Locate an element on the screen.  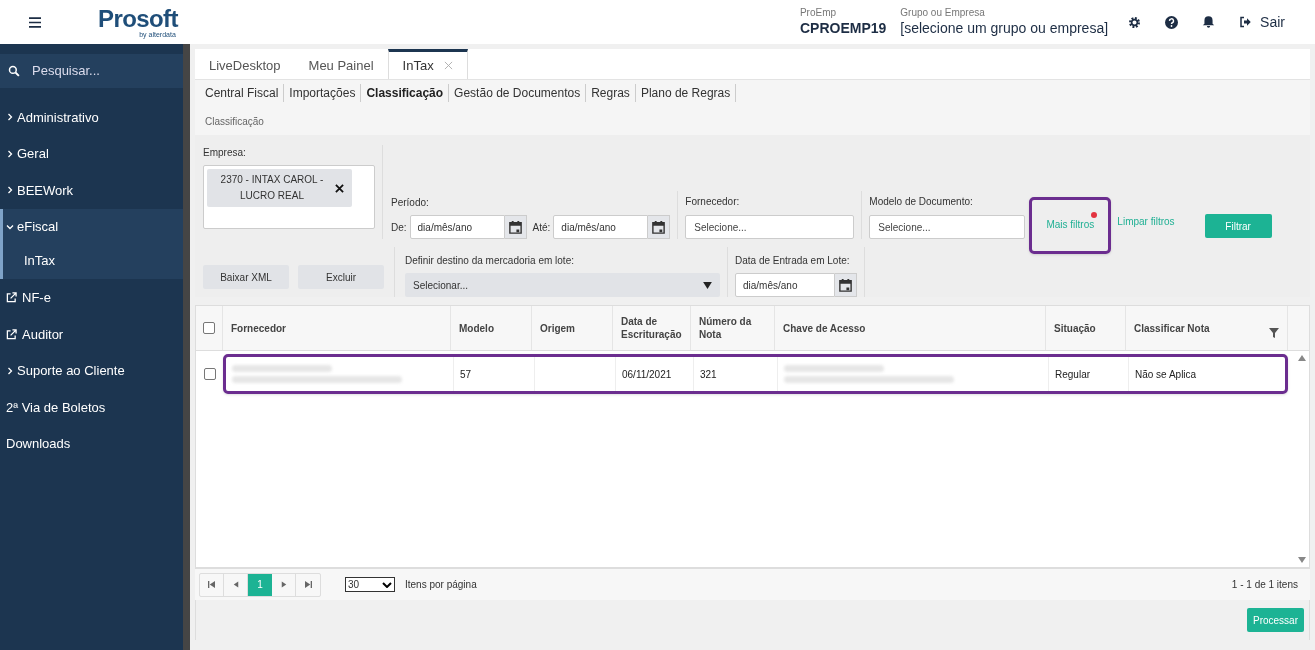
column-header: Fornecedor is located at coordinates (258, 328).